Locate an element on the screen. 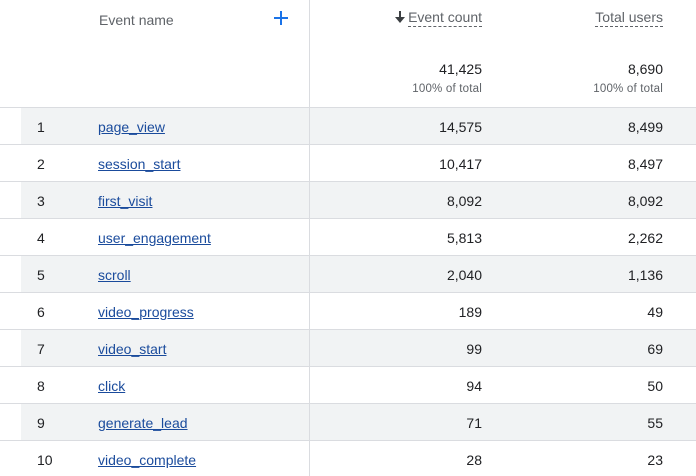  total-users-cell: 69 is located at coordinates (655, 349).